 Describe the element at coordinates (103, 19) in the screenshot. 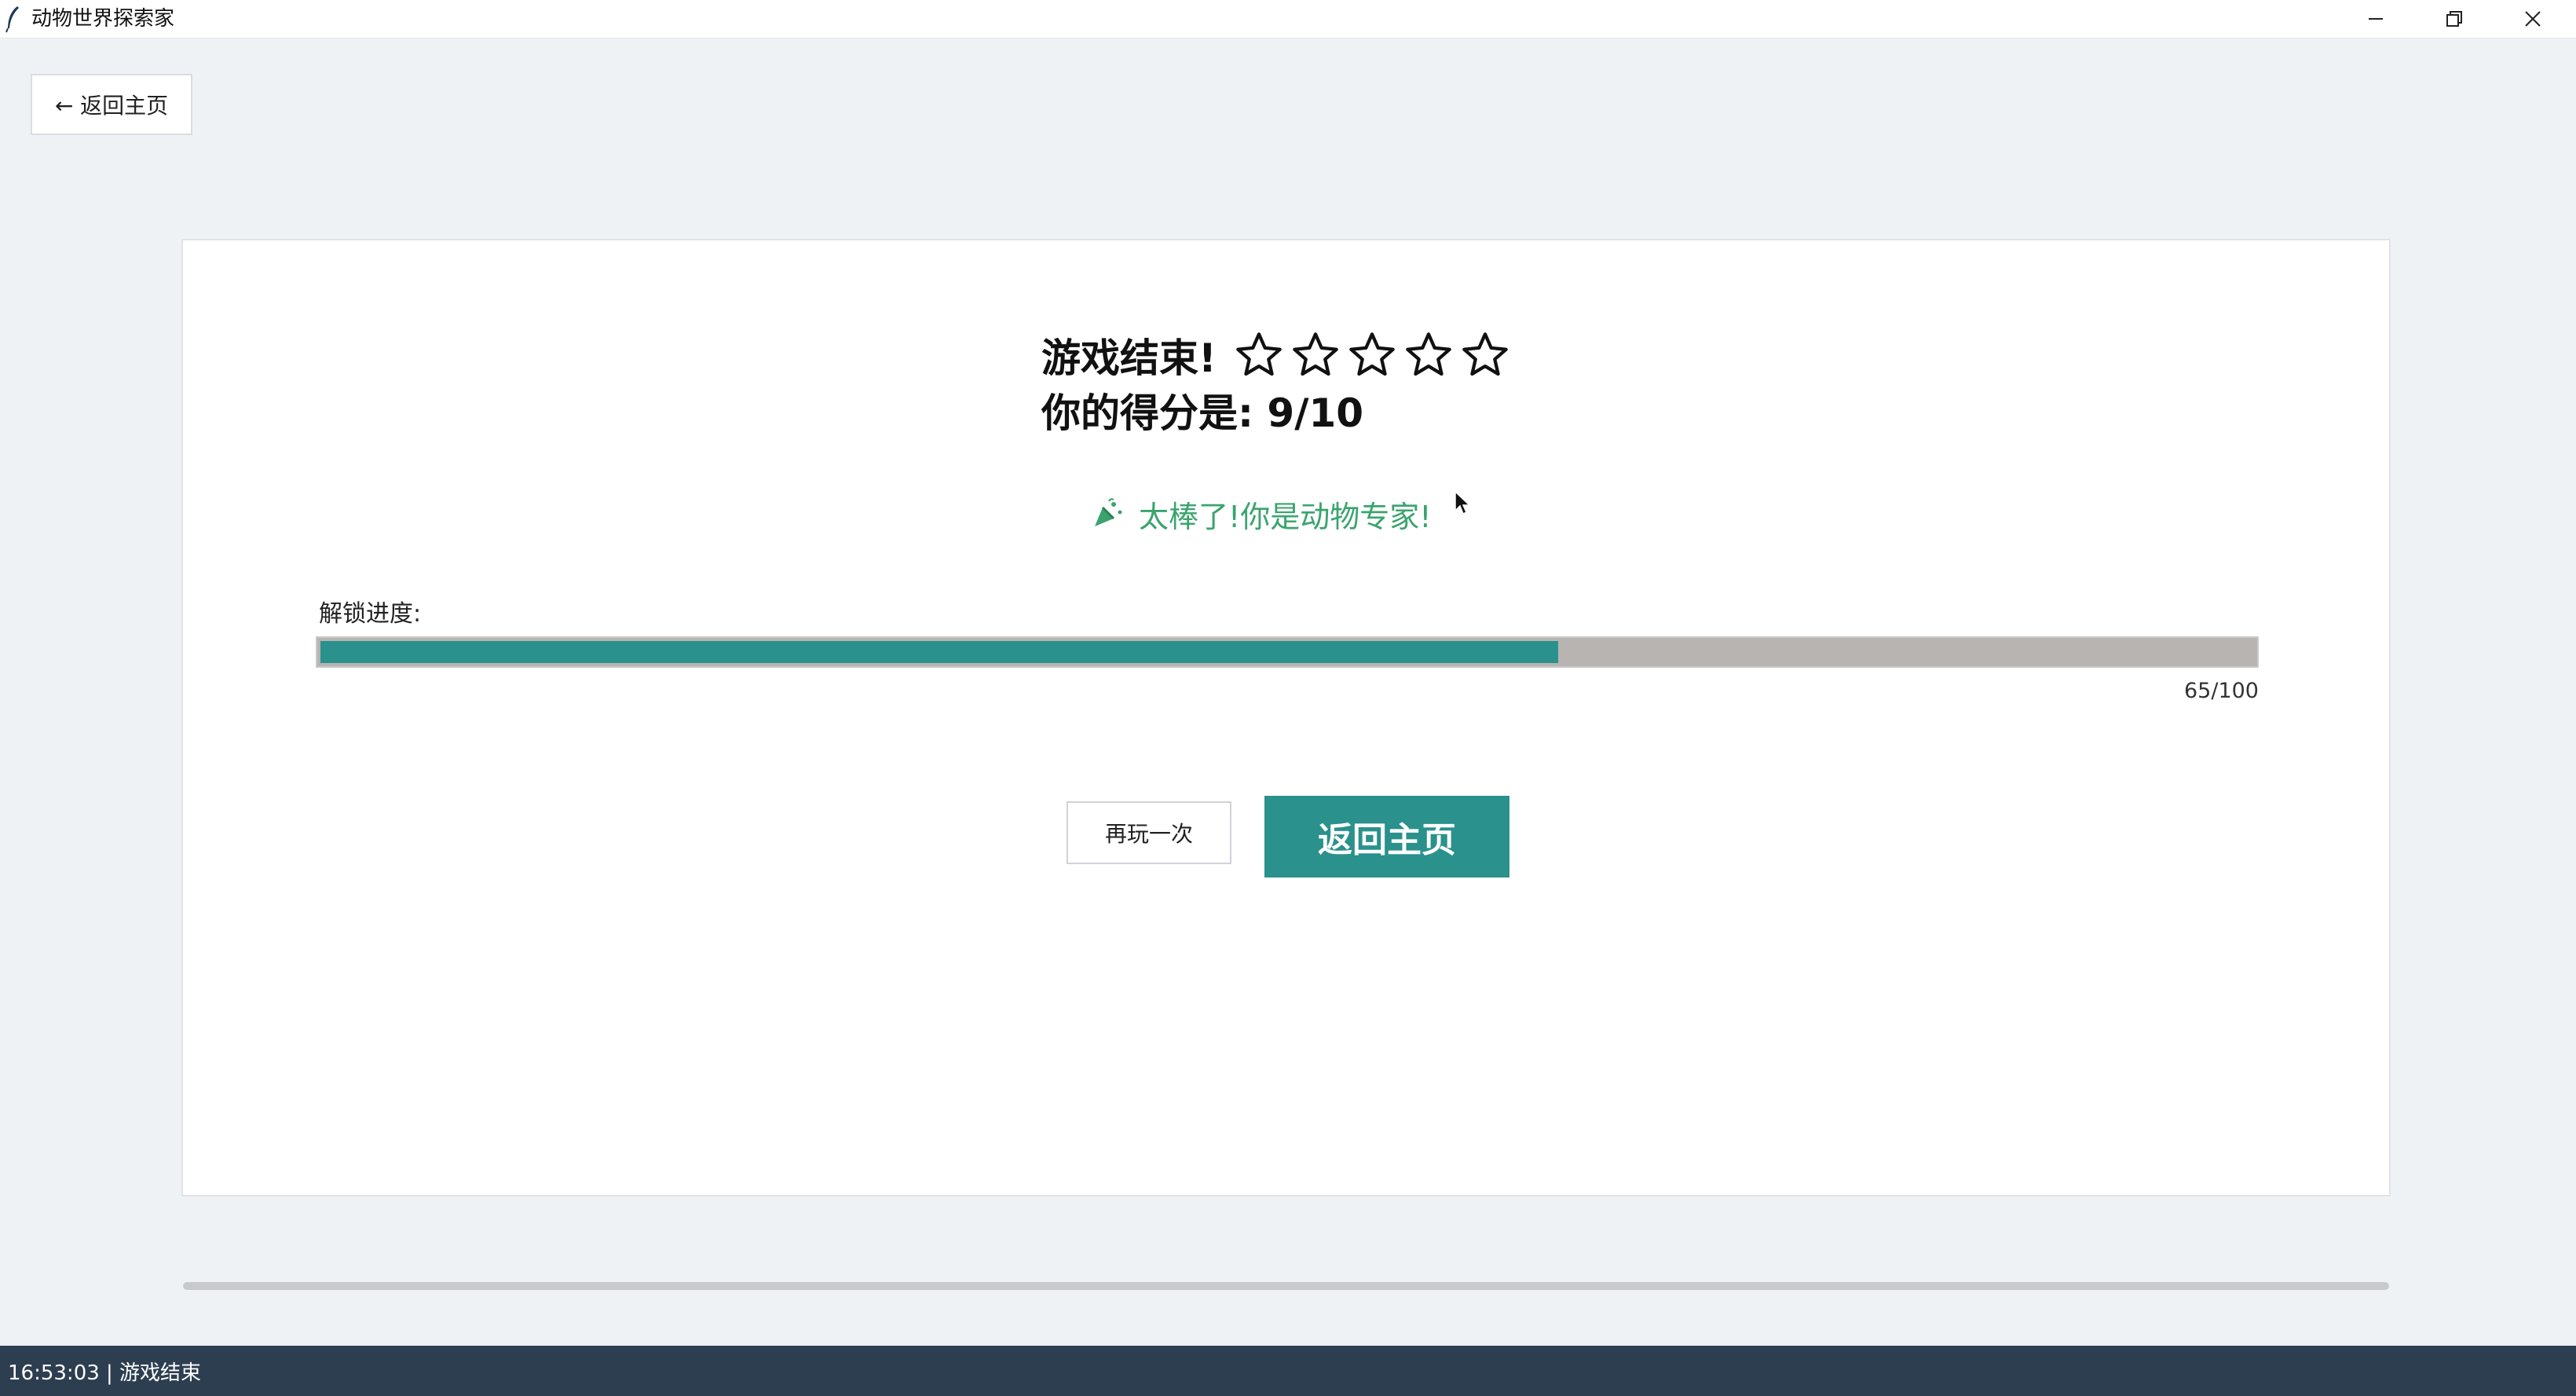

I see `window-title: 动物世界探索家` at that location.